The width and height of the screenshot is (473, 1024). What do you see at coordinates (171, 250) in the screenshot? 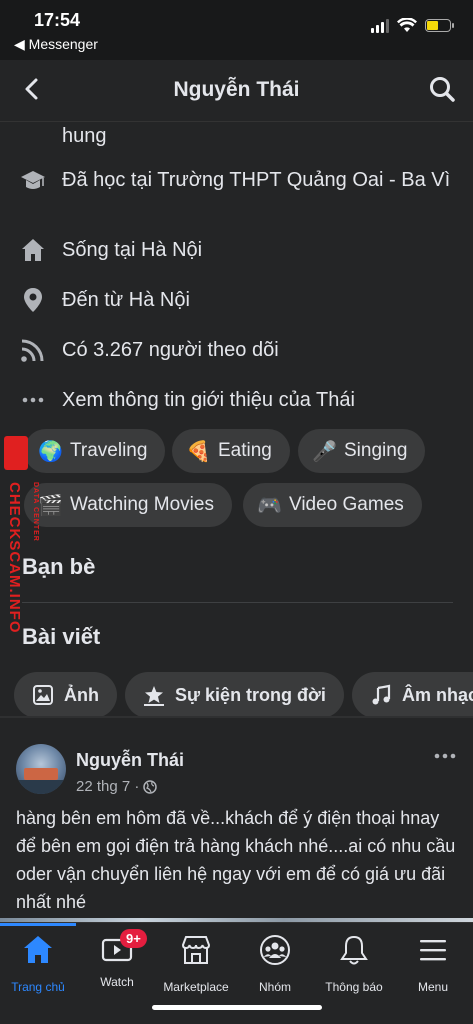
I see `lives-place: Hà Nội` at bounding box center [171, 250].